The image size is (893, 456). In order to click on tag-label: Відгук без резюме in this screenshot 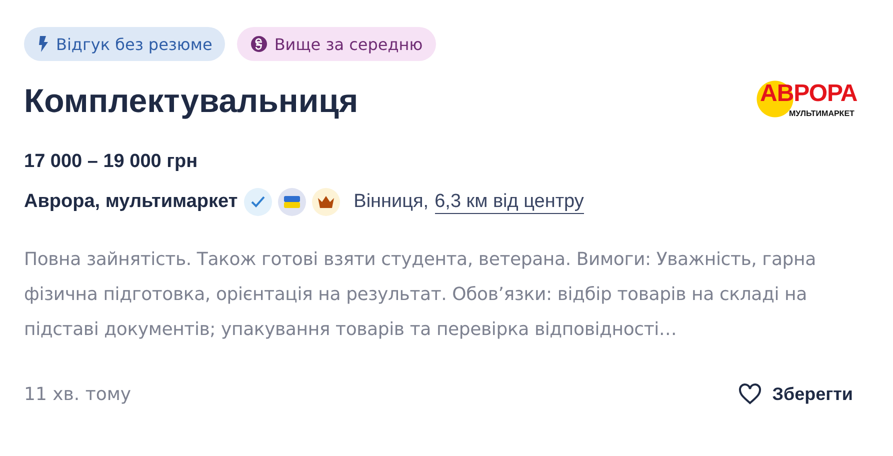, I will do `click(134, 44)`.